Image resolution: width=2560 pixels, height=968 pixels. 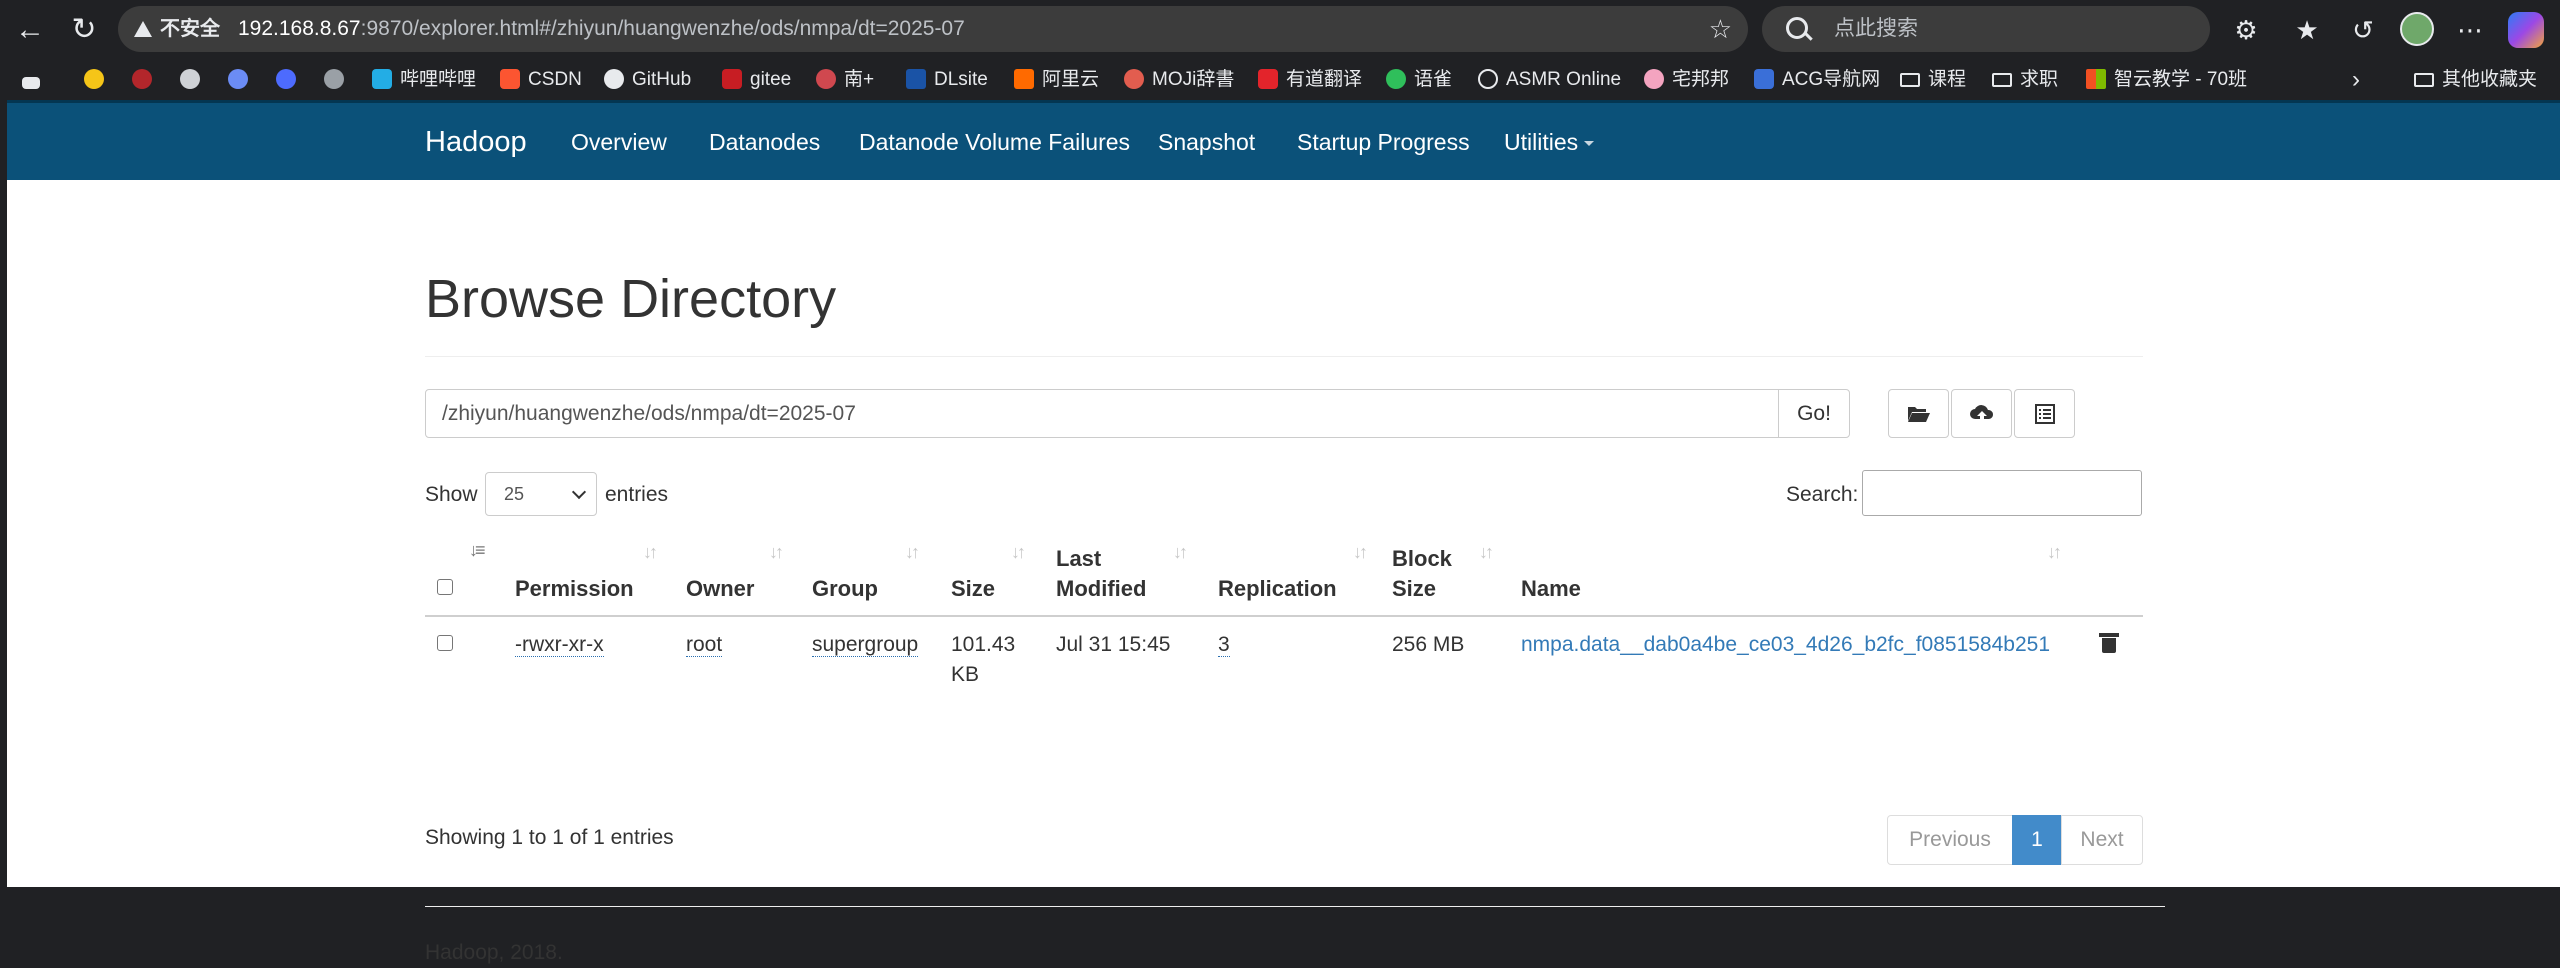 What do you see at coordinates (2102, 840) in the screenshot?
I see `next-button: Next` at bounding box center [2102, 840].